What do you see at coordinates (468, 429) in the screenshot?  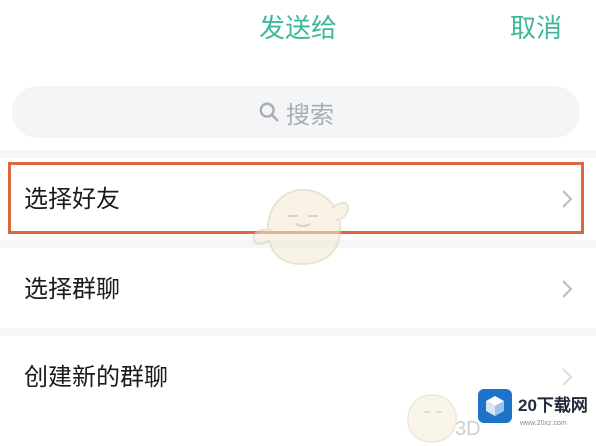 I see `watermark-text: 3D` at bounding box center [468, 429].